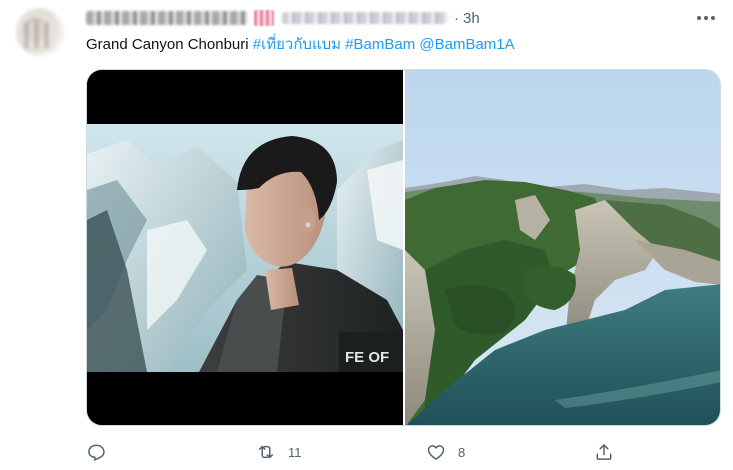 The image size is (733, 470). What do you see at coordinates (96, 452) in the screenshot?
I see `reply-icon` at bounding box center [96, 452].